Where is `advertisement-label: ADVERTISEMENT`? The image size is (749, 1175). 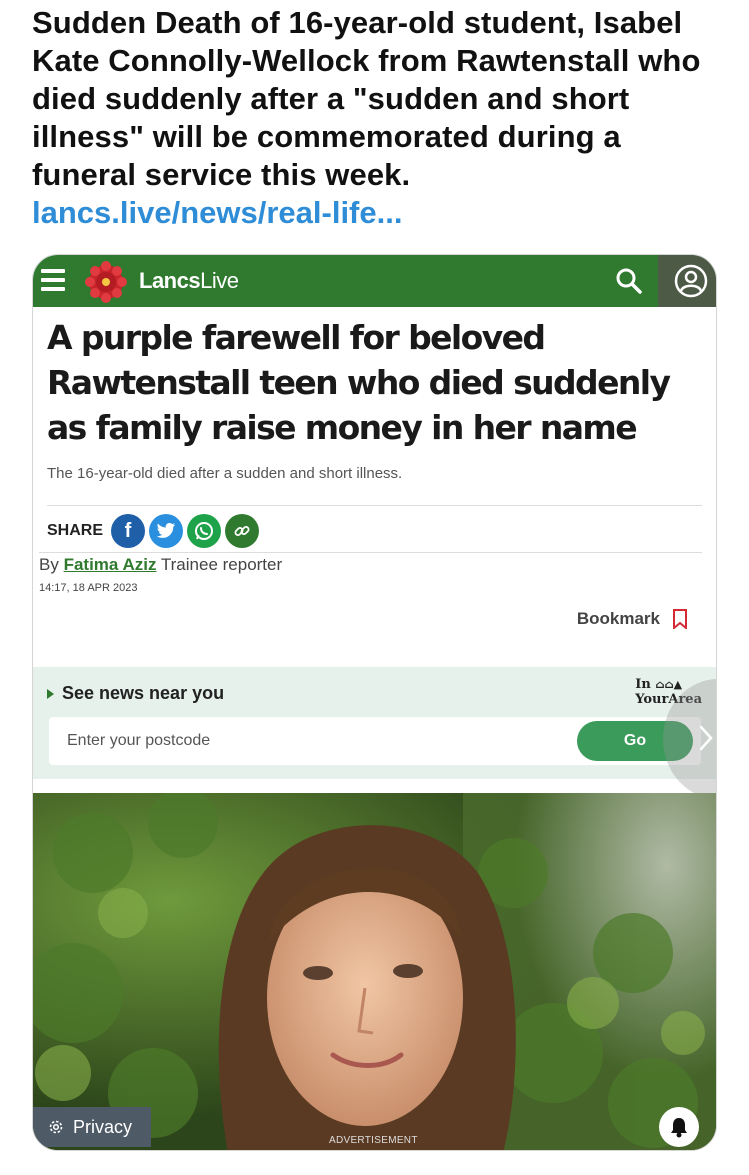
advertisement-label: ADVERTISEMENT is located at coordinates (373, 1140).